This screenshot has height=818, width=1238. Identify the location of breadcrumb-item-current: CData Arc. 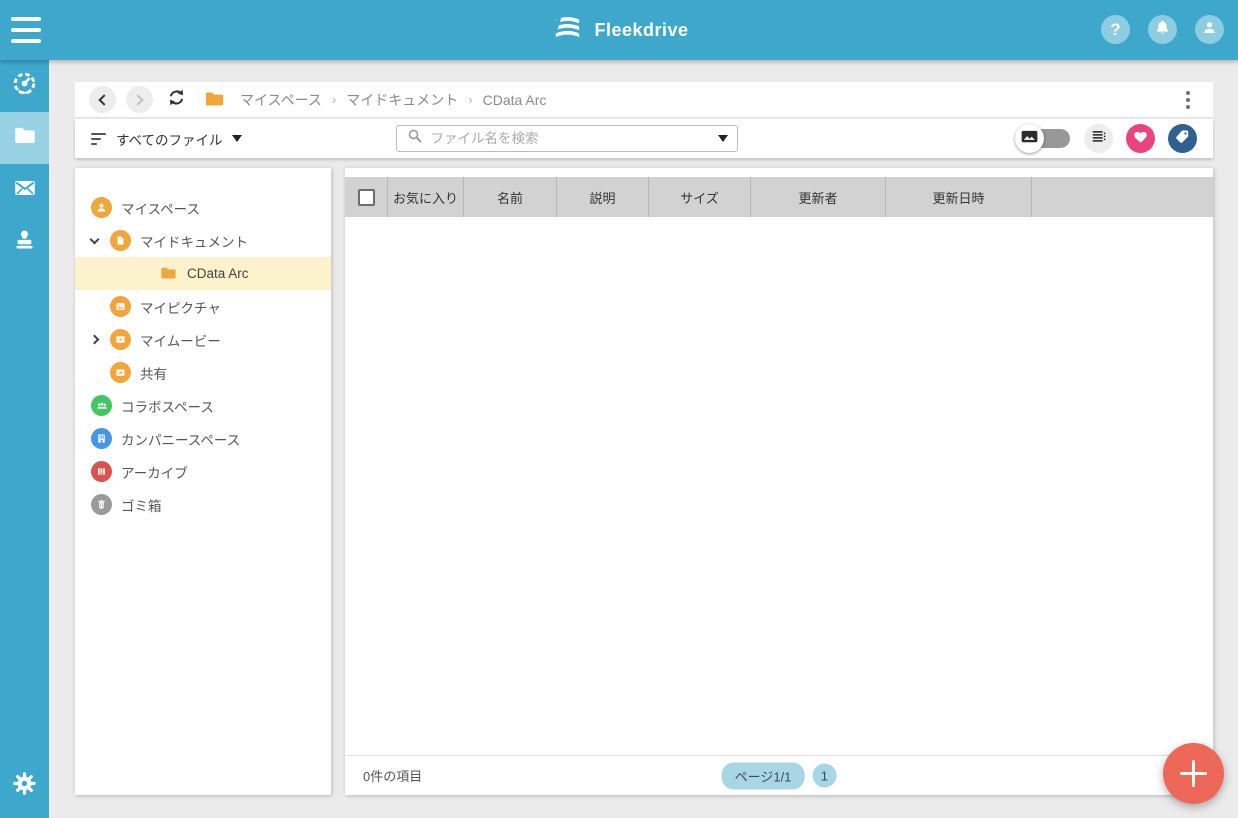
(515, 100).